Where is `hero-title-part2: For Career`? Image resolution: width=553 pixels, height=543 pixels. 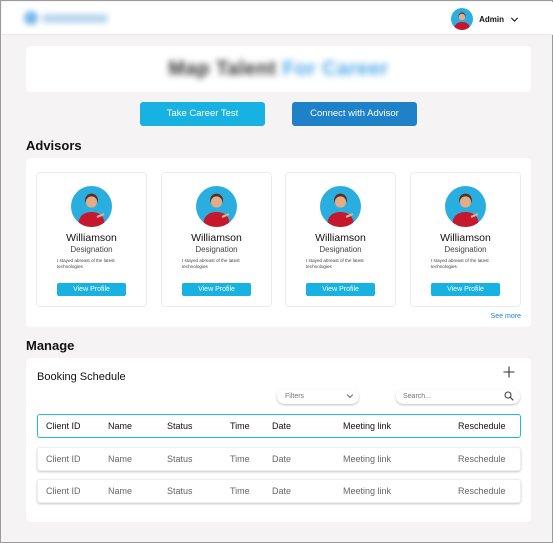 hero-title-part2: For Career is located at coordinates (335, 69).